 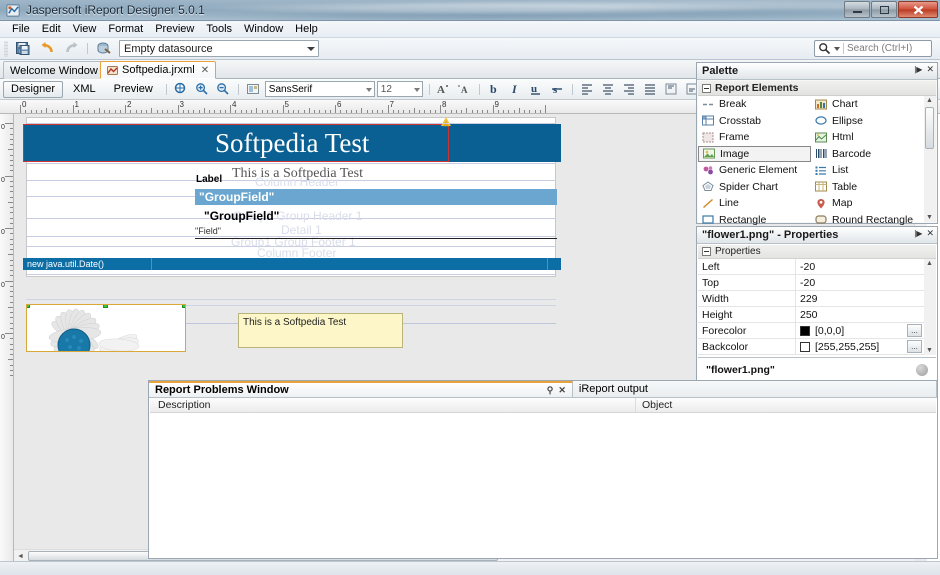 I want to click on property-row: Width 229, so click(x=811, y=299).